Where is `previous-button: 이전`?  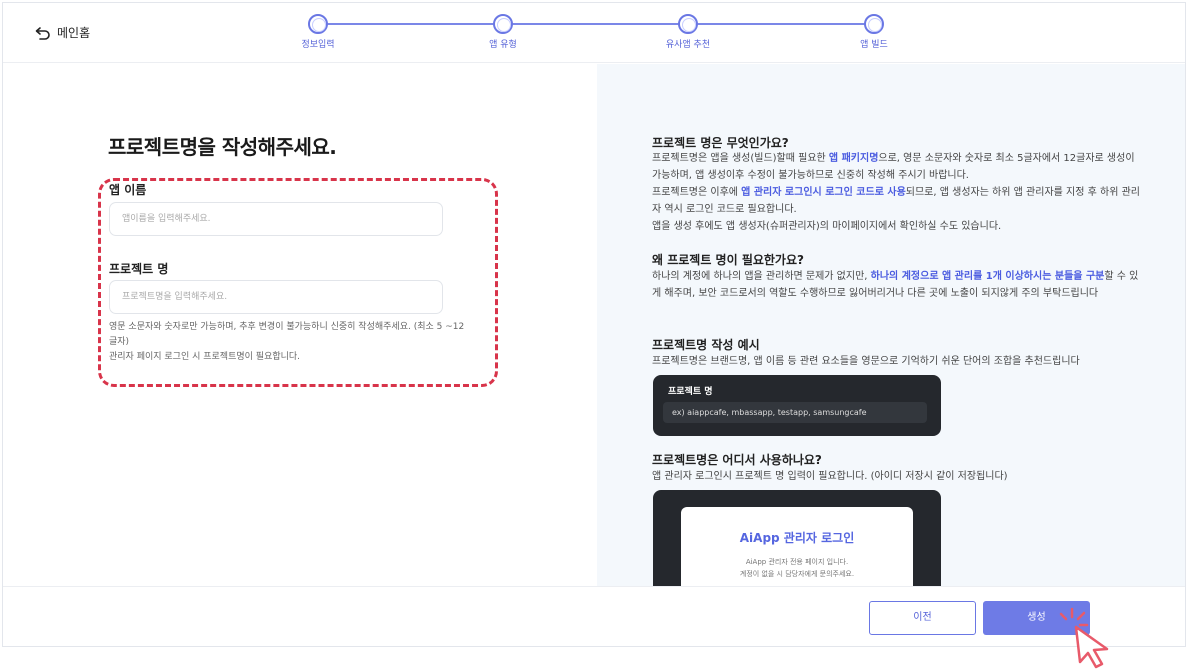 previous-button: 이전 is located at coordinates (922, 618).